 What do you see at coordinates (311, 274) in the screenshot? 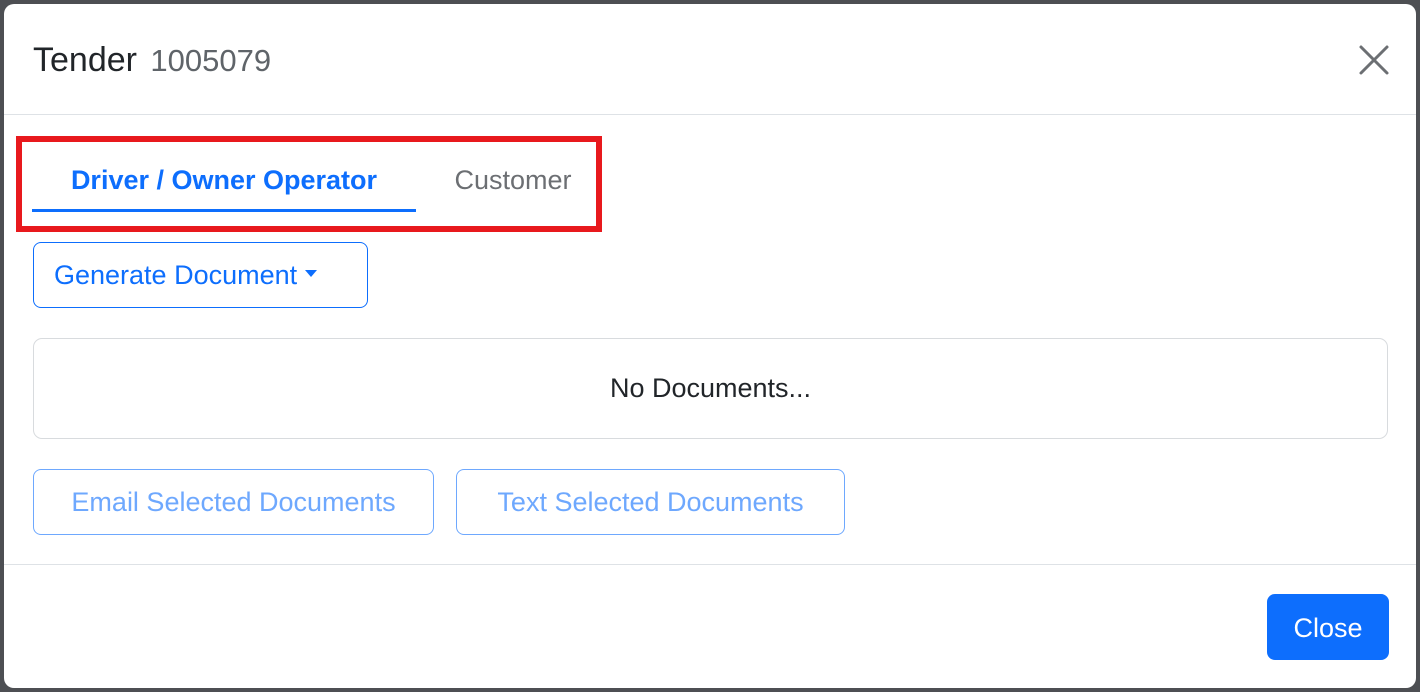
I see `caret-down-icon` at bounding box center [311, 274].